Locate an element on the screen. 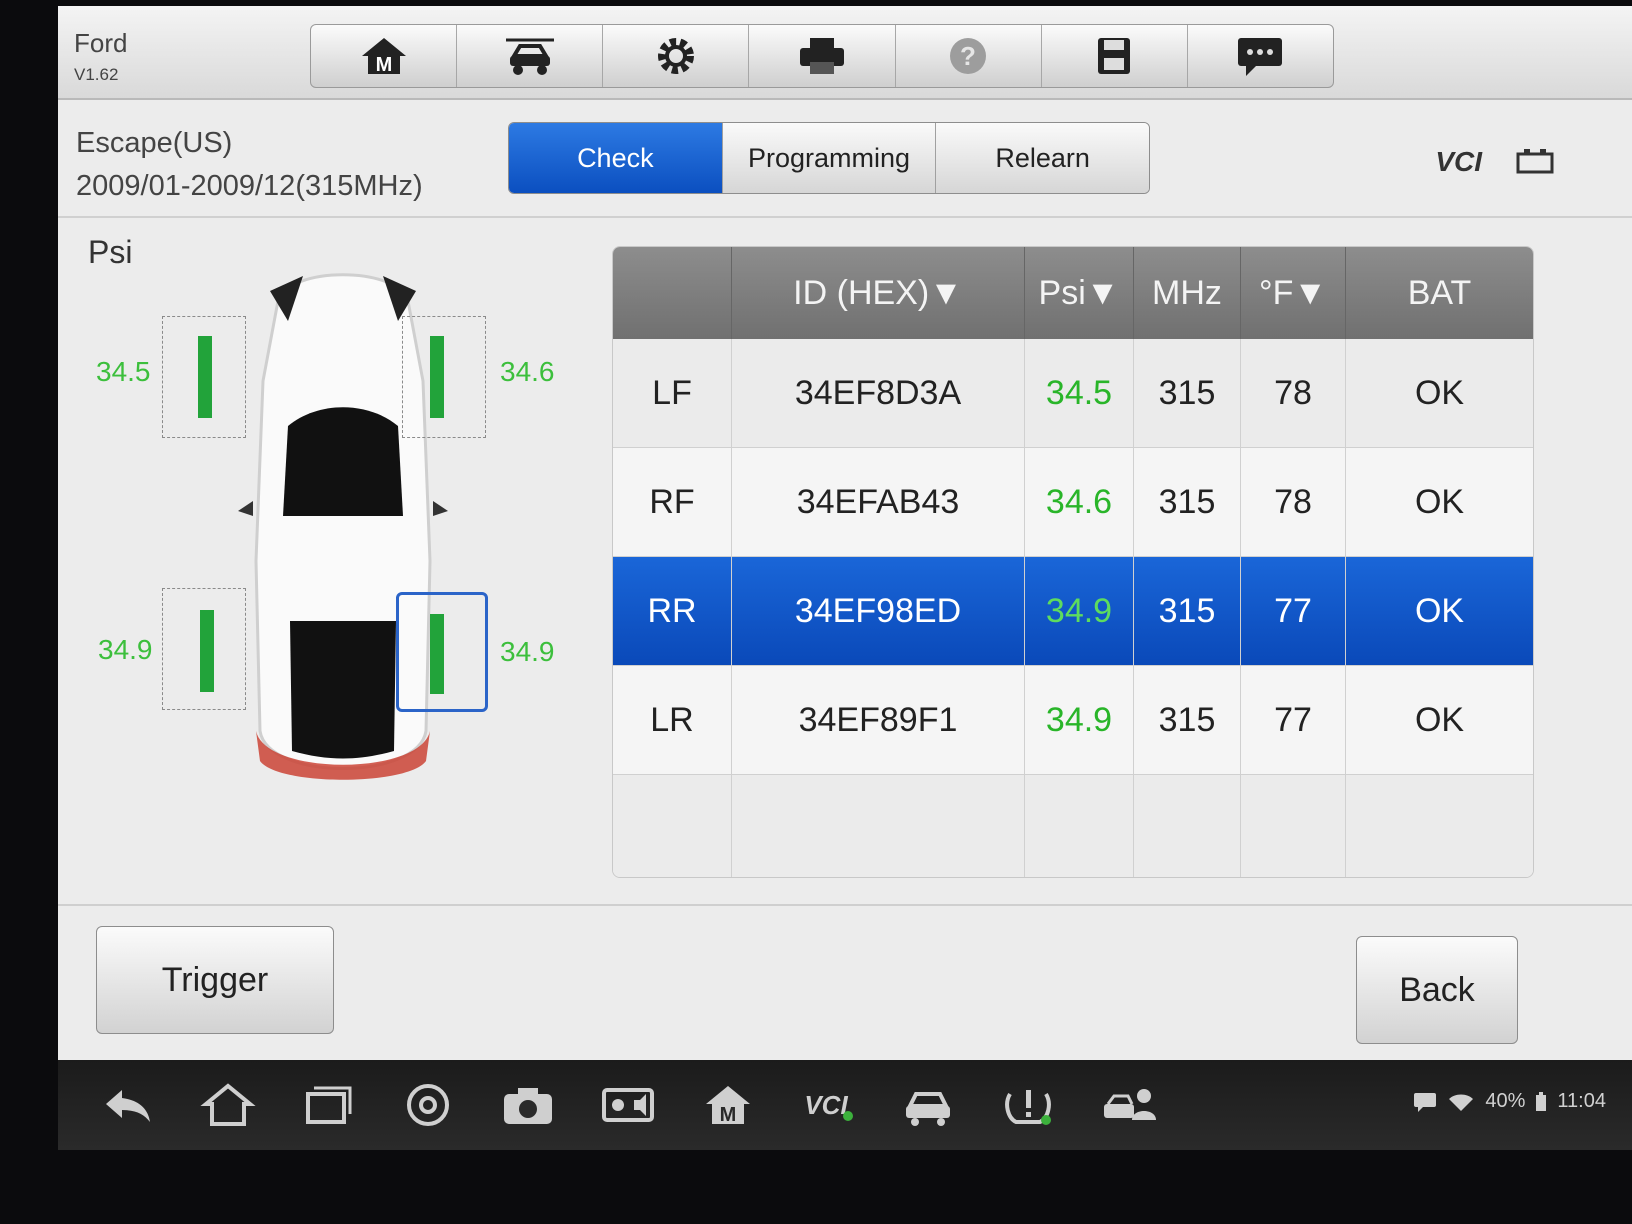 This screenshot has width=1632, height=1224. tire-box-rf is located at coordinates (444, 377).